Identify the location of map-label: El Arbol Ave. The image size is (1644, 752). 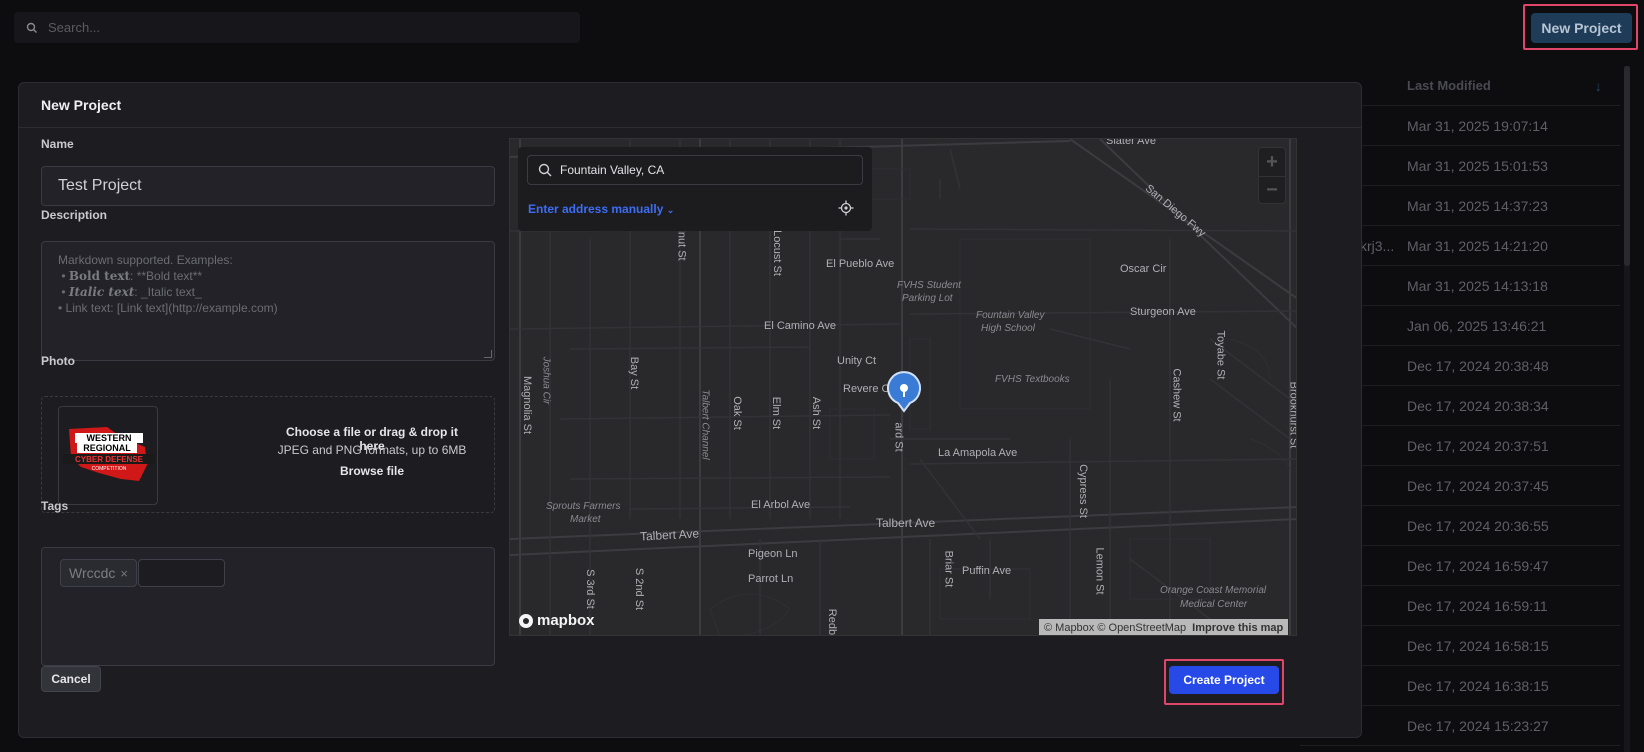
(781, 505).